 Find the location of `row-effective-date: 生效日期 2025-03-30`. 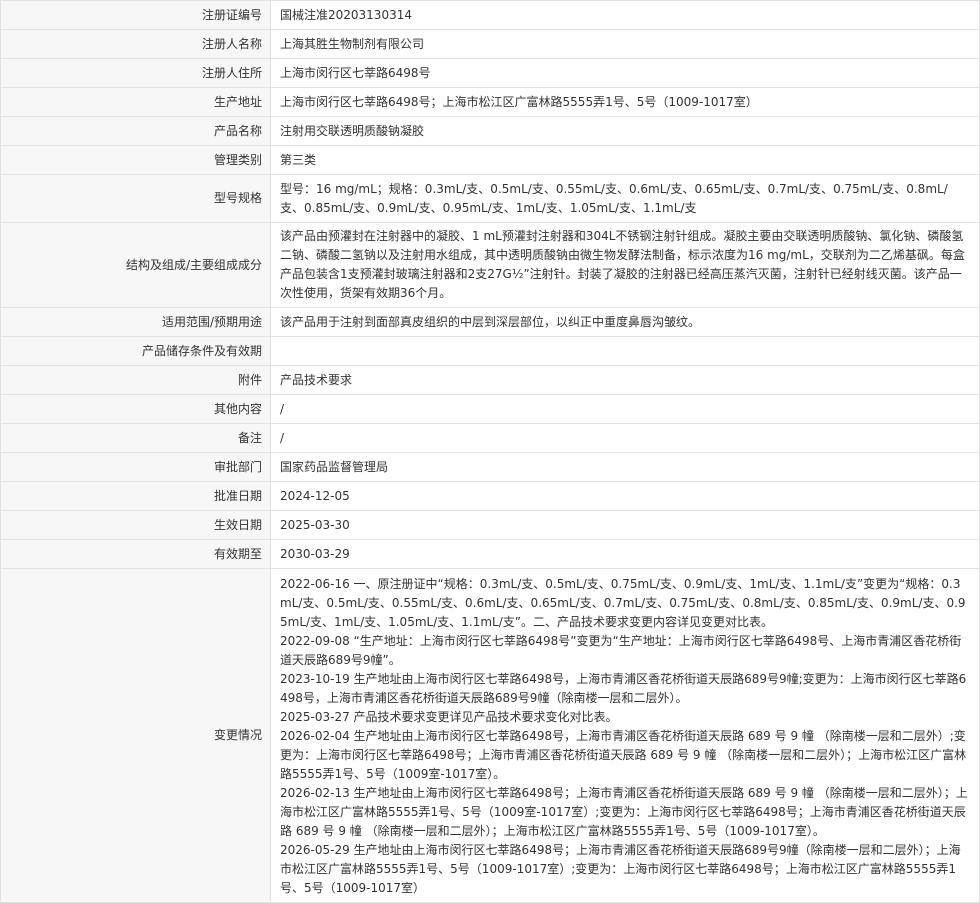

row-effective-date: 生效日期 2025-03-30 is located at coordinates (490, 525).